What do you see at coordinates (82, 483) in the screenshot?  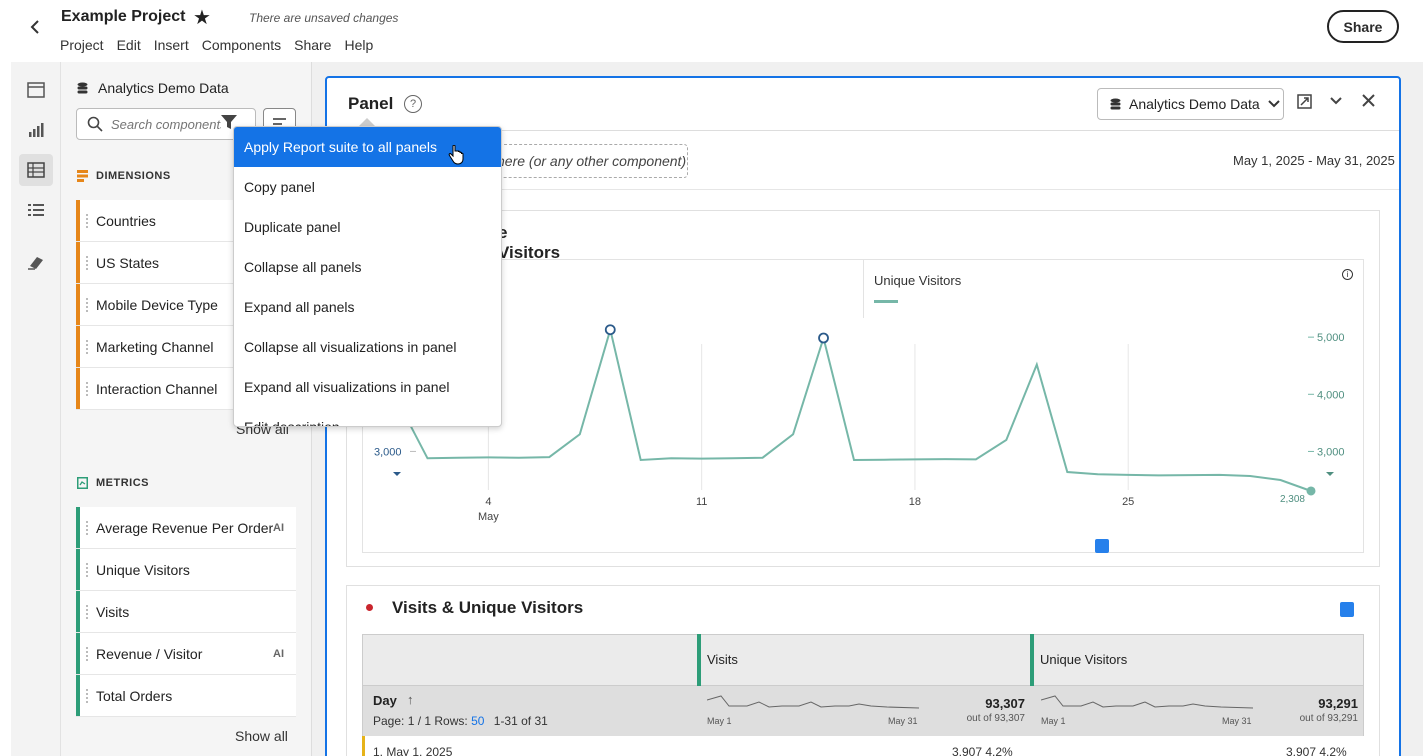 I see `metric-icon` at bounding box center [82, 483].